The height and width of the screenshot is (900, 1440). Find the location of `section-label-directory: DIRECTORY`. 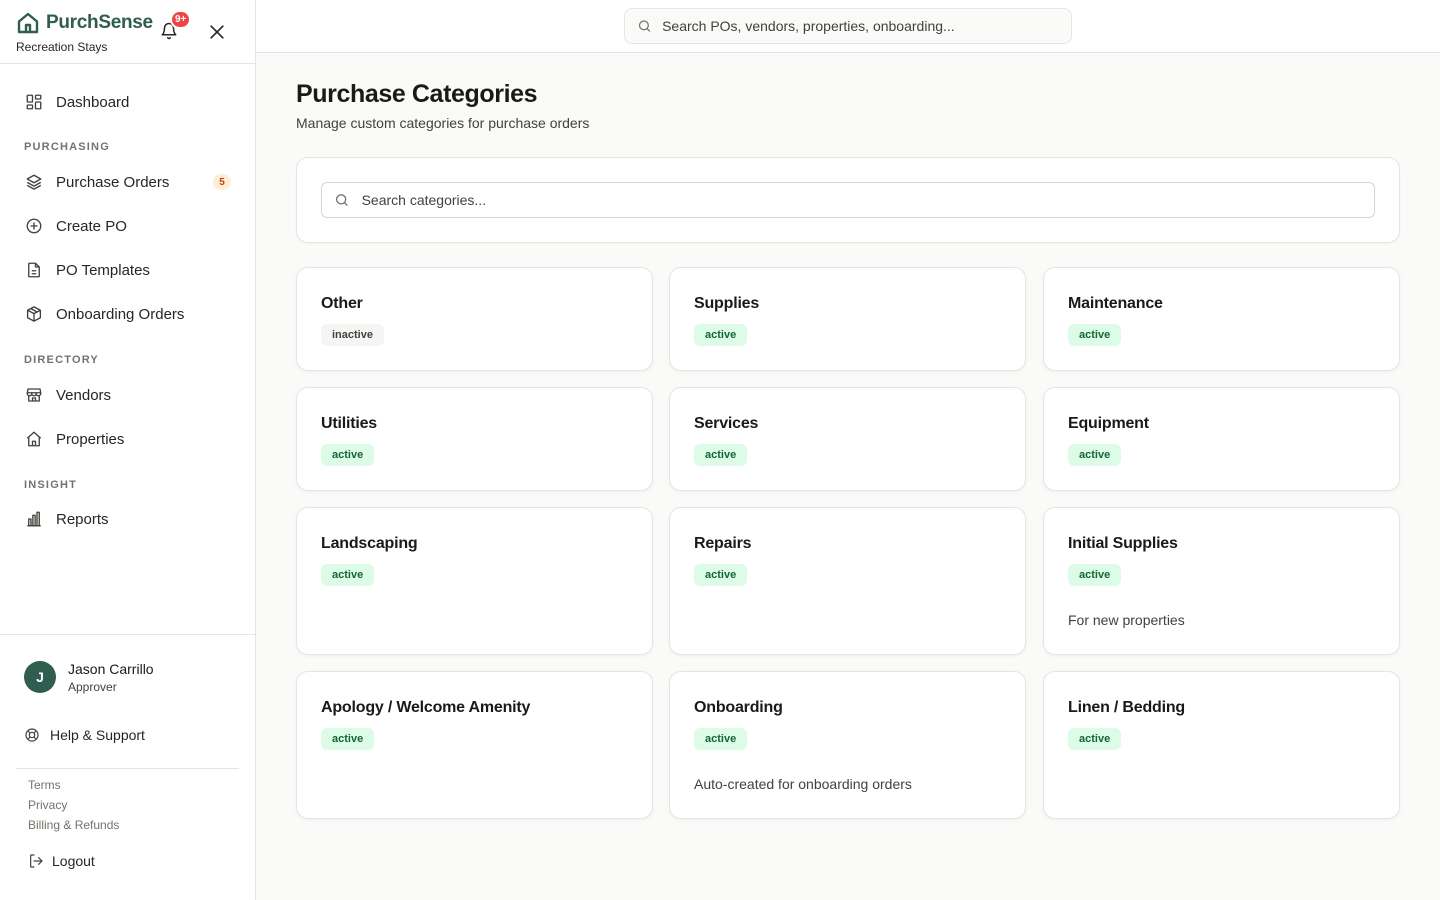

section-label-directory: DIRECTORY is located at coordinates (61, 360).